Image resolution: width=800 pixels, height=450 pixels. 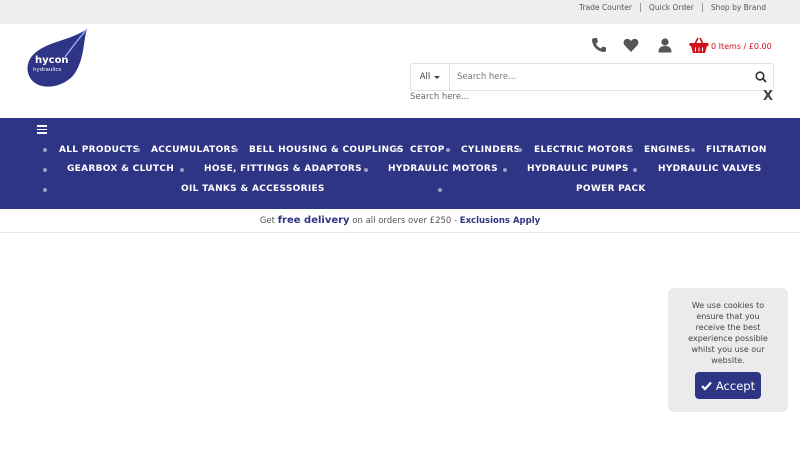 What do you see at coordinates (735, 385) in the screenshot?
I see `accept-label: Accept` at bounding box center [735, 385].